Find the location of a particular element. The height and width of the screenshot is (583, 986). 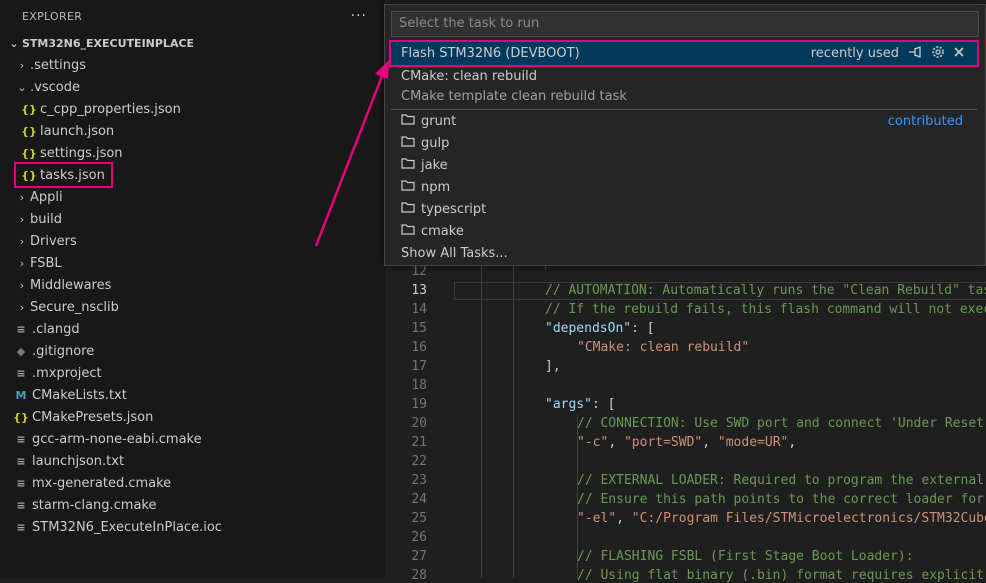

tree-item-label: Secure_nsclib is located at coordinates (74, 307).